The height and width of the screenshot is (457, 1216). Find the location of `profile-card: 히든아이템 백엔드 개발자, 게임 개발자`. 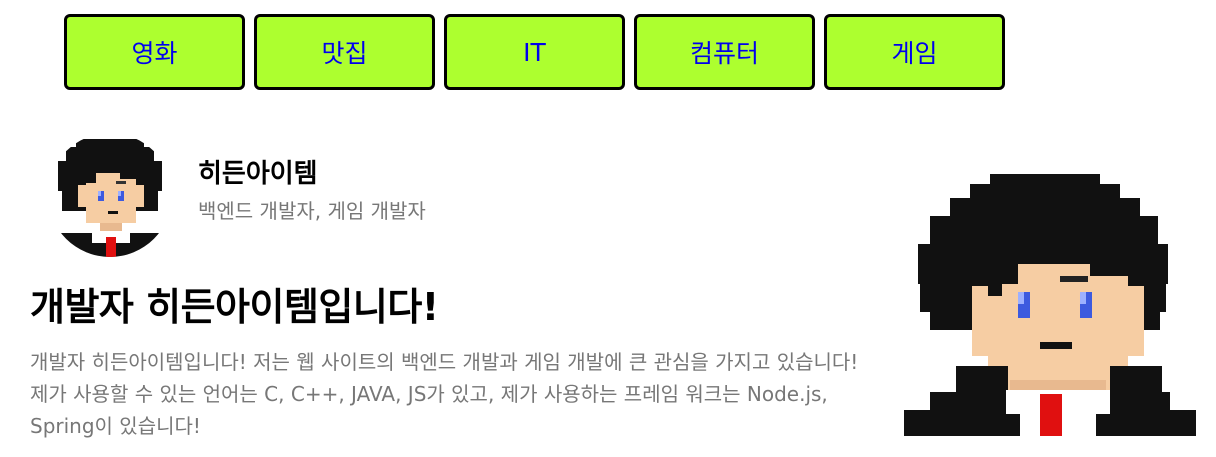

profile-card: 히든아이템 백엔드 개발자, 게임 개발자 is located at coordinates (237, 195).